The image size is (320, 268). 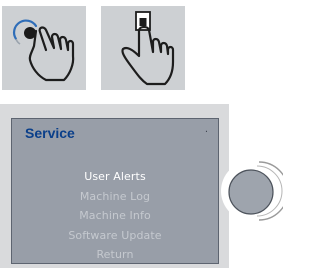 What do you see at coordinates (115, 197) in the screenshot?
I see `menu-item-machine-log: Machine Log` at bounding box center [115, 197].